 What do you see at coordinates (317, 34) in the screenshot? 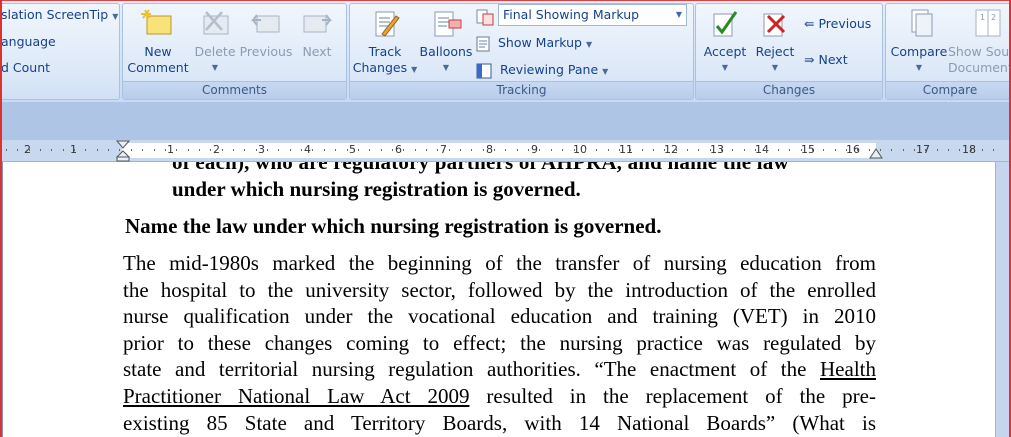
I see `next-comment-button: Next` at bounding box center [317, 34].